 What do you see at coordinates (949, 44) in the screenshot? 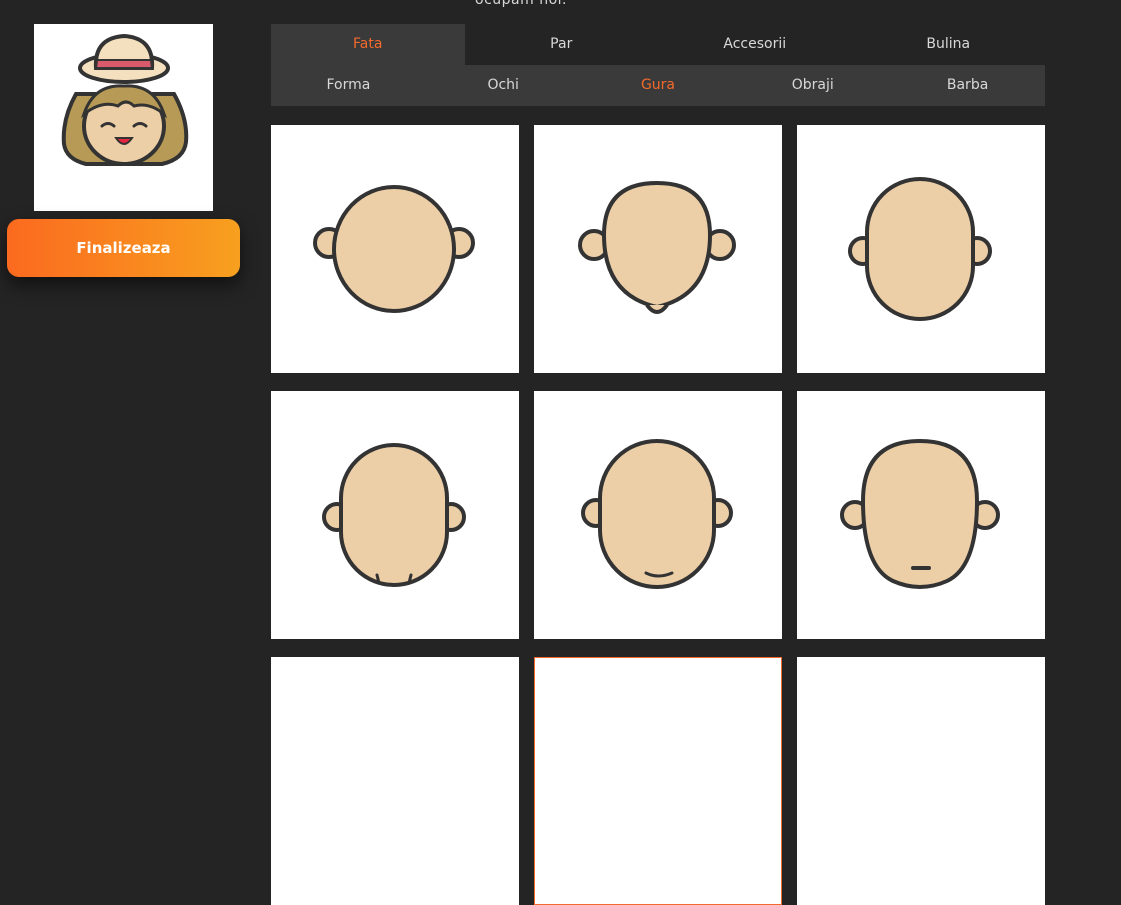
I see `tab-bulina: Bulina` at bounding box center [949, 44].